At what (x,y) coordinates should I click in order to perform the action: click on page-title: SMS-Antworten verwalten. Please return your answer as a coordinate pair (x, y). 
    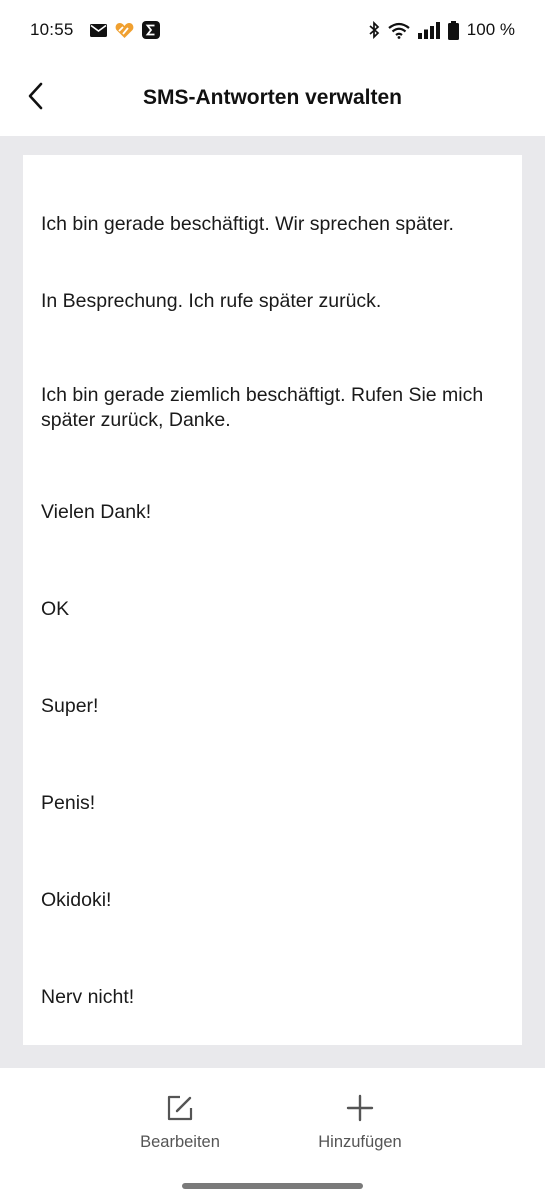
    Looking at the image, I should click on (272, 97).